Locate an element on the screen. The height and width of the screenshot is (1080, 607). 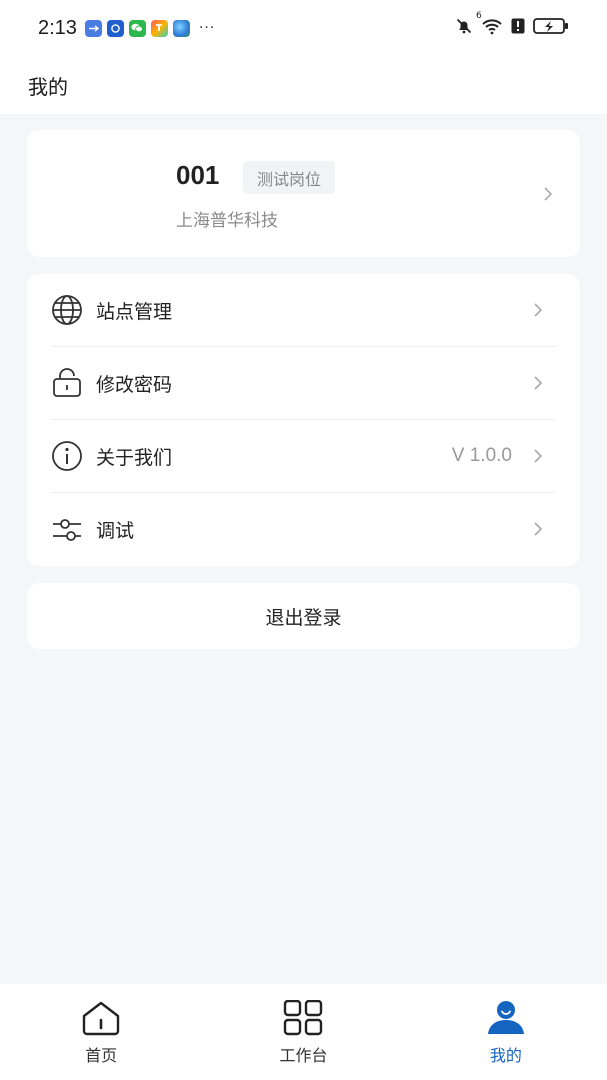
network-type-label: 6 is located at coordinates (479, 16).